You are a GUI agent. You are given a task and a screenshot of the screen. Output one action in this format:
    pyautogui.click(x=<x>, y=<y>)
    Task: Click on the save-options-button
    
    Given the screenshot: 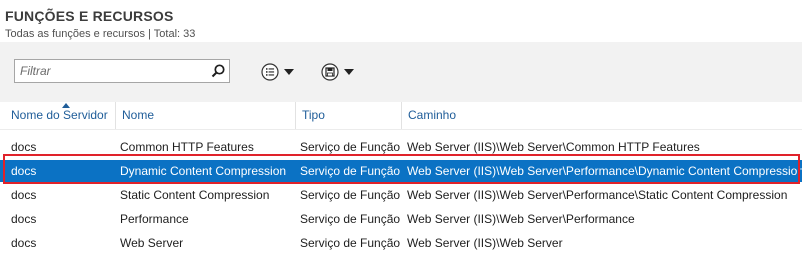 What is the action you would take?
    pyautogui.click(x=337, y=72)
    